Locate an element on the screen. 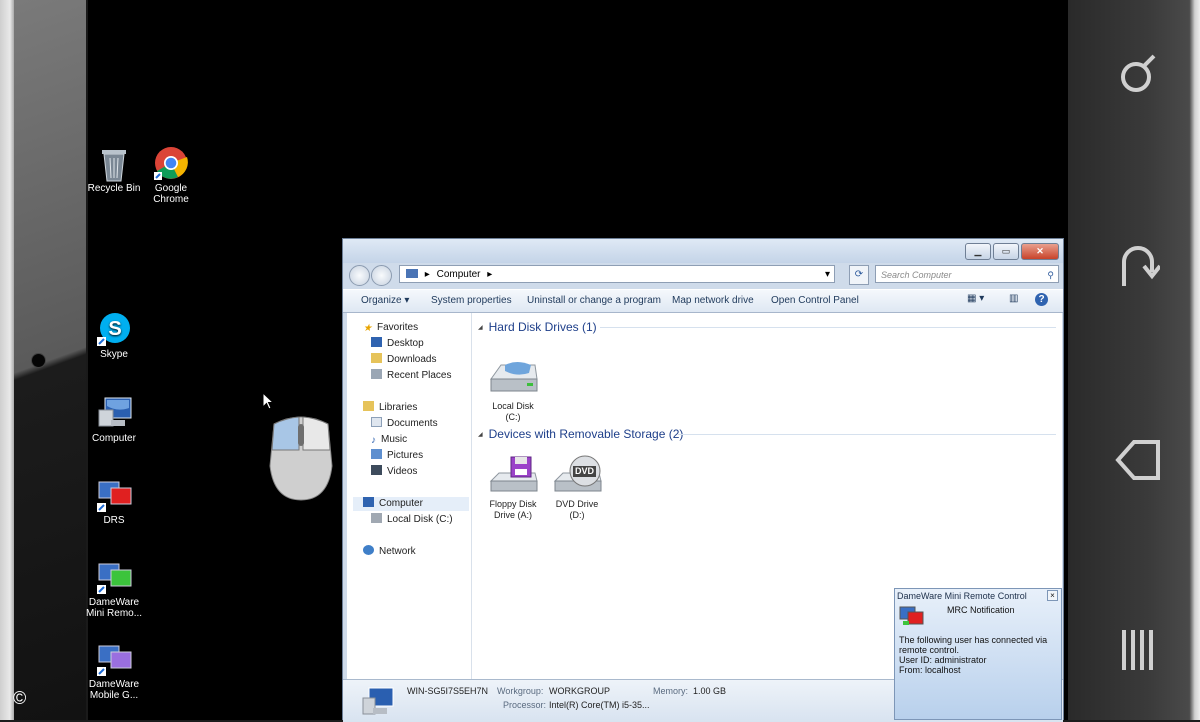 The image size is (1200, 722). preview-pane-icon: ▥ is located at coordinates (1013, 298).